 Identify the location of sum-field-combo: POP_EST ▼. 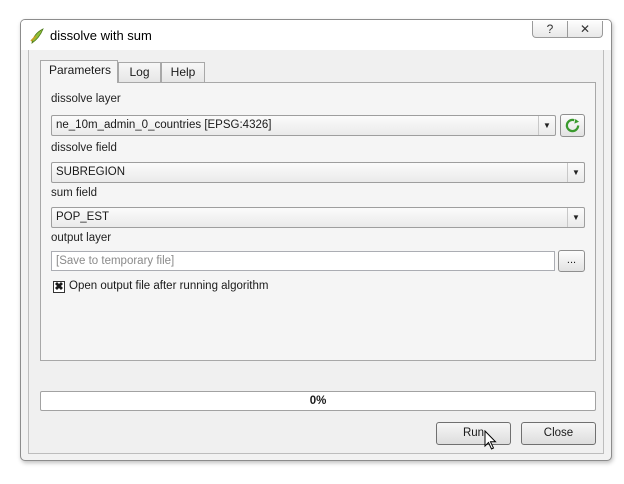
(318, 217).